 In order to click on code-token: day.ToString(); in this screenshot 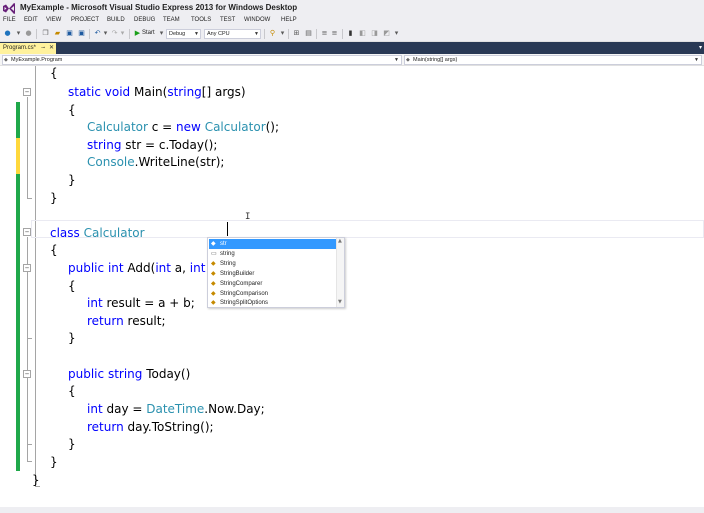, I will do `click(168, 427)`.